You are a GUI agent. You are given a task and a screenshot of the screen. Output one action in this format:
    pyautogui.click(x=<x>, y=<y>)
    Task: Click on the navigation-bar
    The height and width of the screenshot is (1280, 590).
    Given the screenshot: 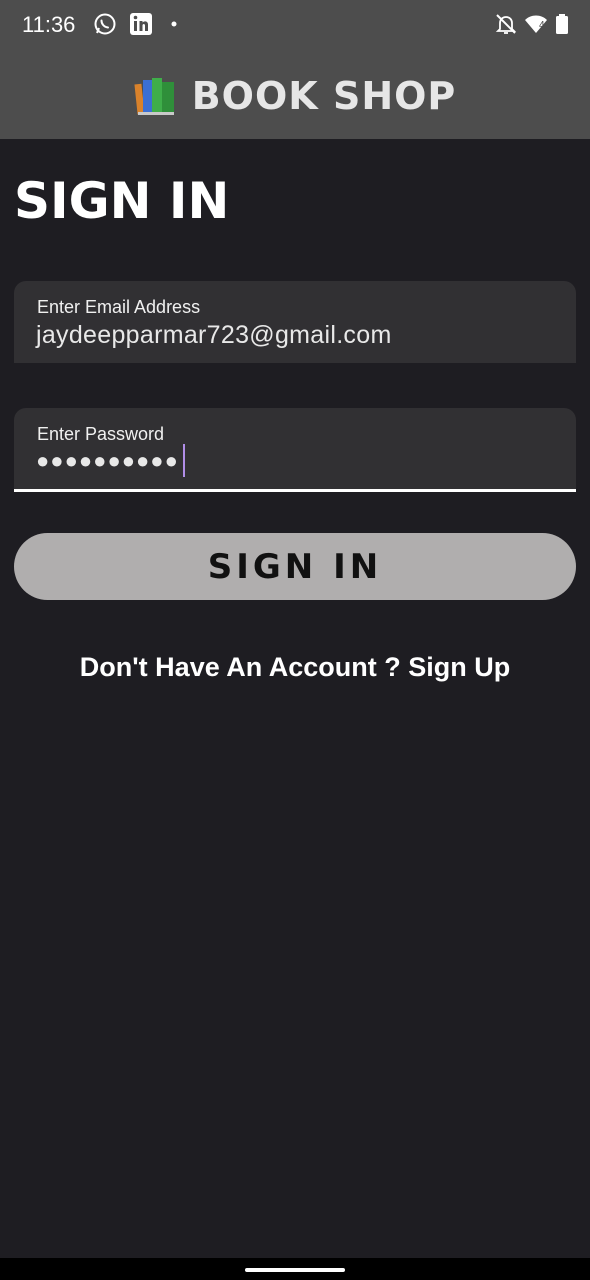 What is the action you would take?
    pyautogui.click(x=295, y=1269)
    